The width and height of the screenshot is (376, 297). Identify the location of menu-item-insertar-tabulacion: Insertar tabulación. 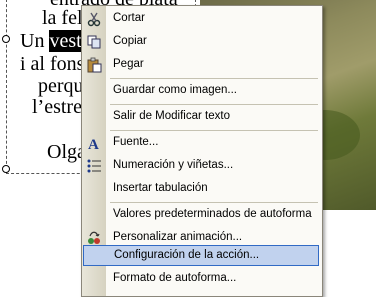
(202, 189).